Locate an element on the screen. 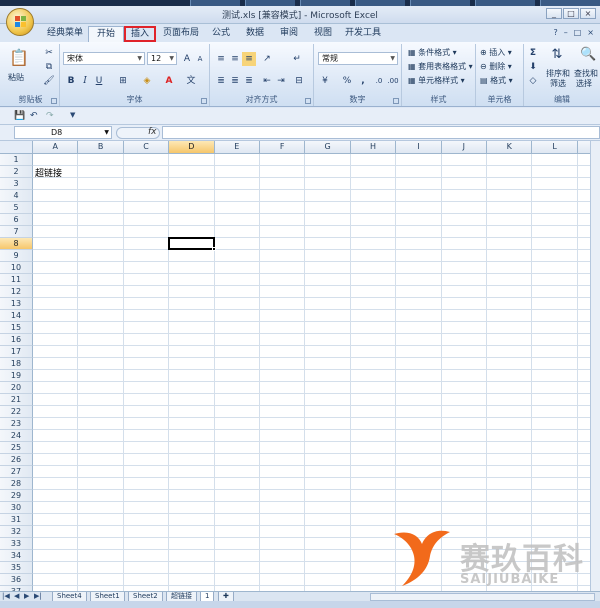 The image size is (600, 608). clear-icon: ◇ is located at coordinates (533, 81).